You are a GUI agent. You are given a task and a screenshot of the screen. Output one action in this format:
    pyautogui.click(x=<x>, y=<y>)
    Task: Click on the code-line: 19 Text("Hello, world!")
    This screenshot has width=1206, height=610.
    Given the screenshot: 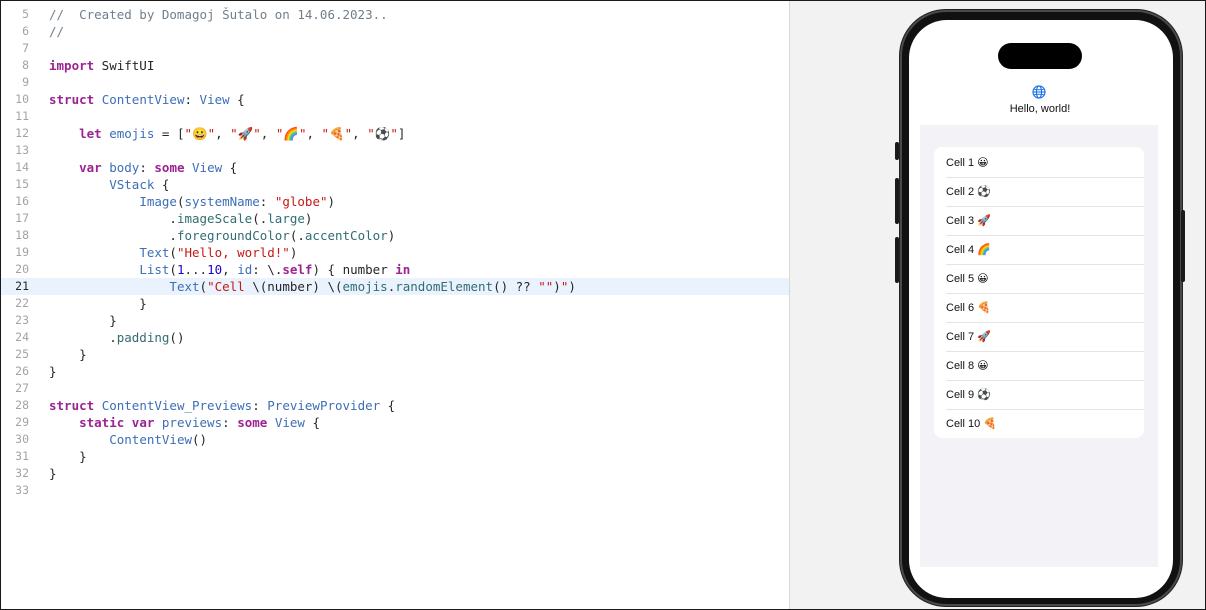 What is the action you would take?
    pyautogui.click(x=395, y=252)
    